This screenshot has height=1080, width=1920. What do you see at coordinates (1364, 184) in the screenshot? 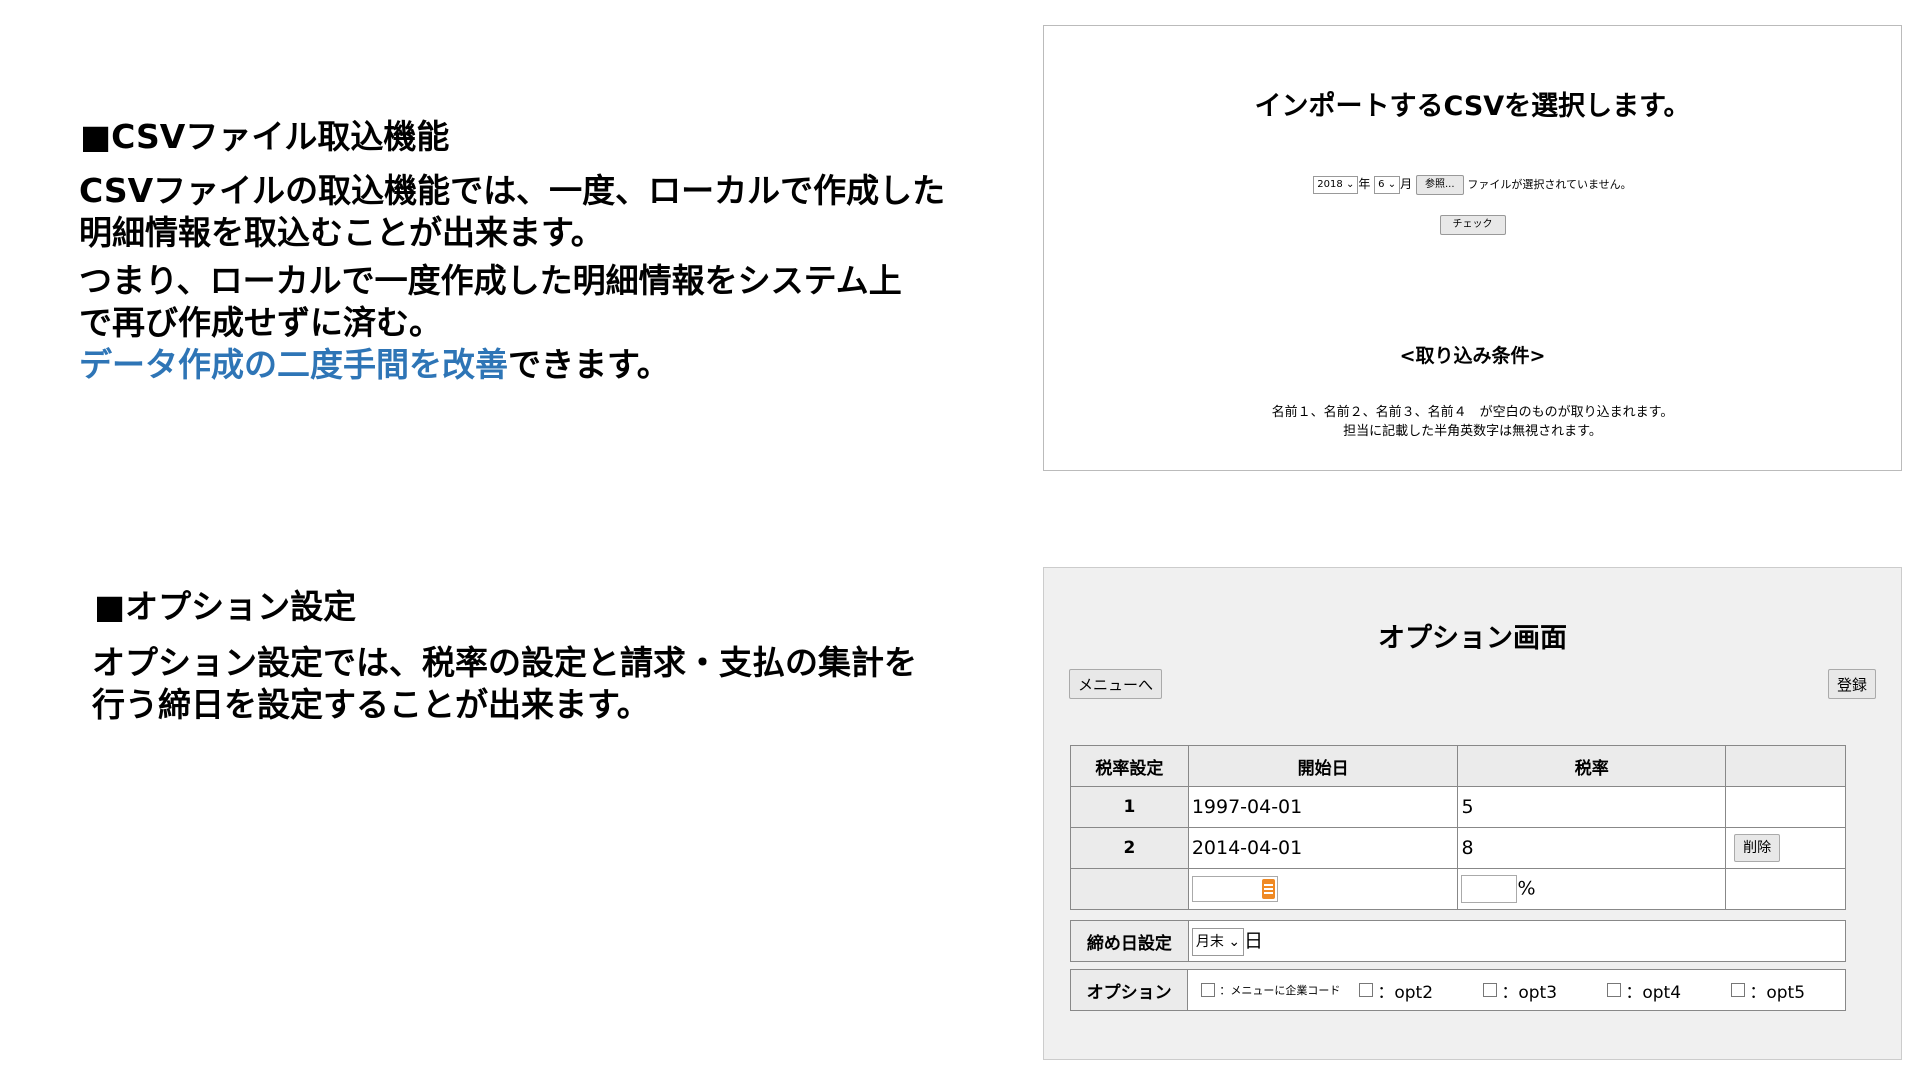
I see `year-suffix: 年` at bounding box center [1364, 184].